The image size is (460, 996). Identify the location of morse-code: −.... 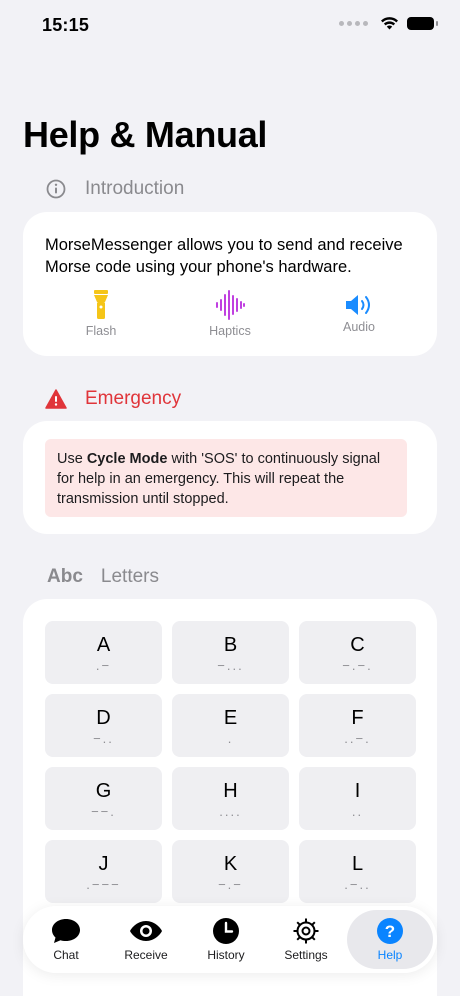
(230, 665).